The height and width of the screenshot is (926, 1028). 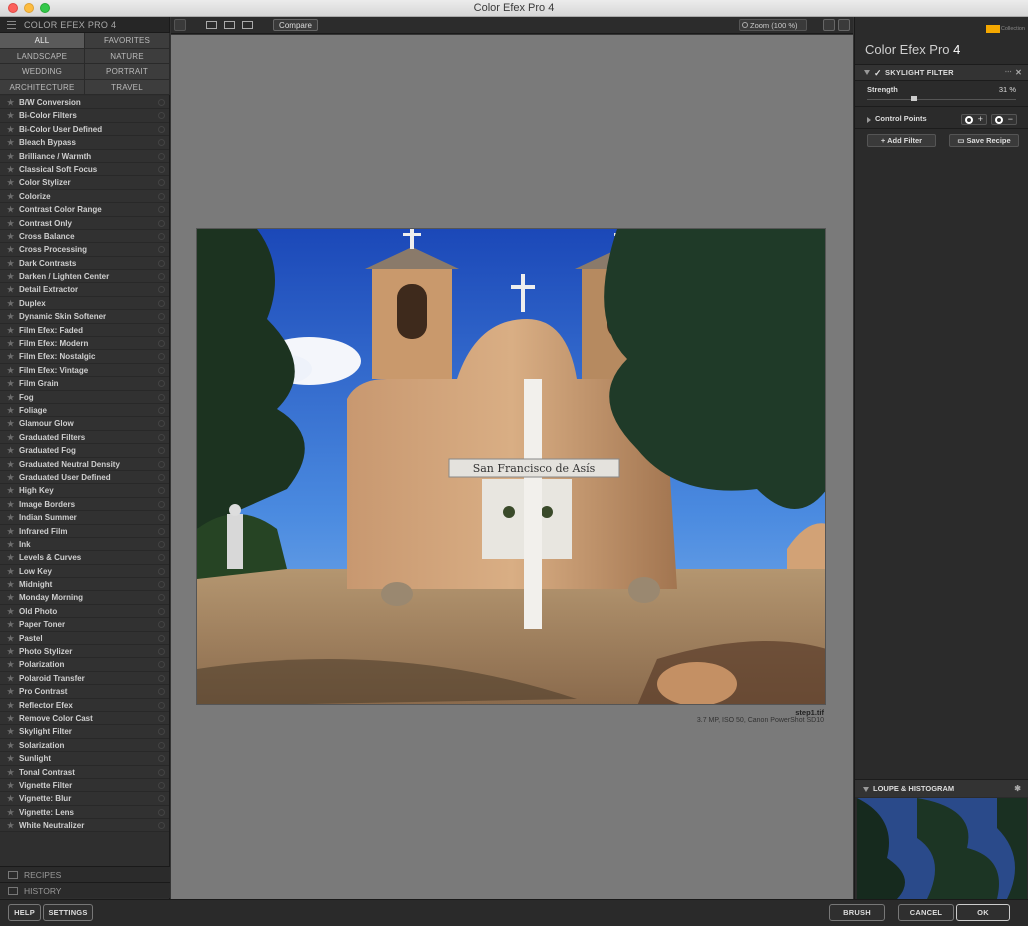 I want to click on filter-list-item: ★ Paper Toner, so click(x=84, y=625).